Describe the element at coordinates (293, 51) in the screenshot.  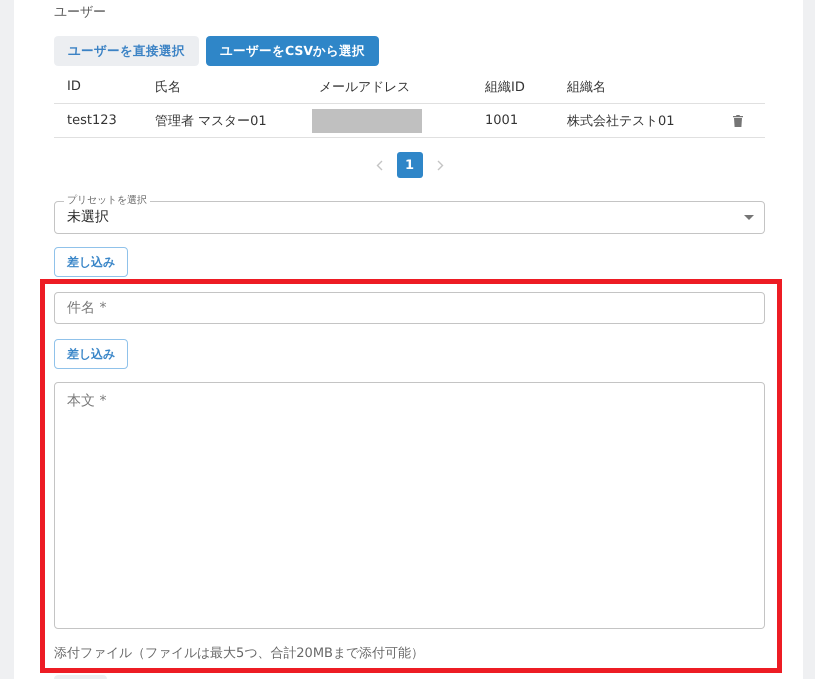
I see `user-select-button: ユーザーをCSVから選択` at that location.